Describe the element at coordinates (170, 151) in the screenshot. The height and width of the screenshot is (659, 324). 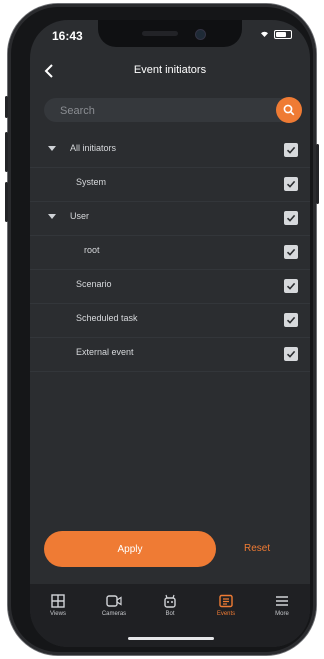
I see `initiator-row: All initiators` at that location.